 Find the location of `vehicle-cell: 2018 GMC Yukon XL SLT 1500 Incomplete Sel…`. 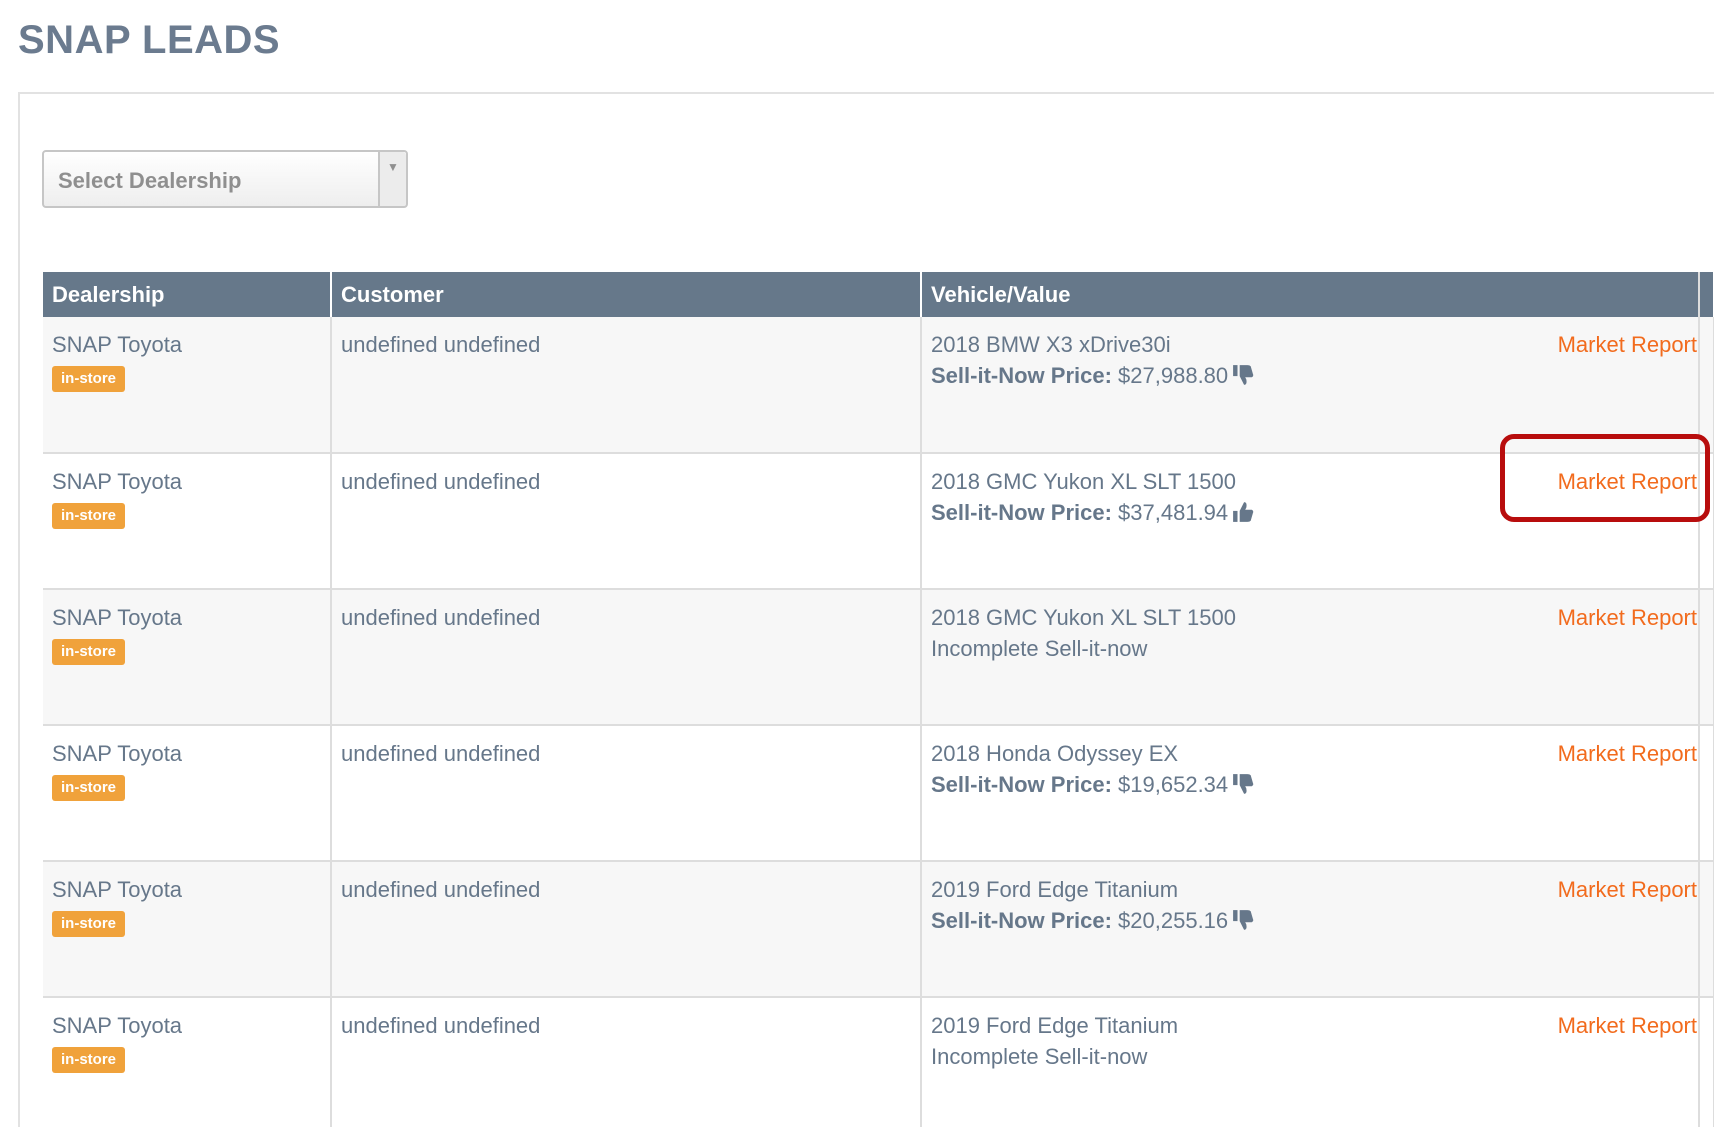

vehicle-cell: 2018 GMC Yukon XL SLT 1500 Incomplete Sel… is located at coordinates (1317, 657).